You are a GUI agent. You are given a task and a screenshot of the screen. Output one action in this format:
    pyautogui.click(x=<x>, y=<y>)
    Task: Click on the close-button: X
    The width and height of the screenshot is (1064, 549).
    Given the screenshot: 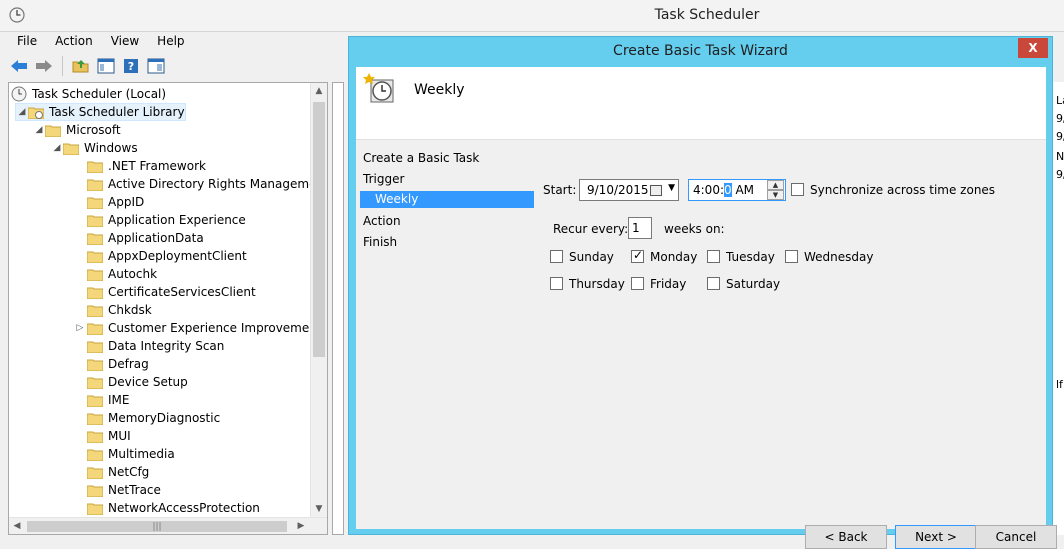 What is the action you would take?
    pyautogui.click(x=1033, y=48)
    